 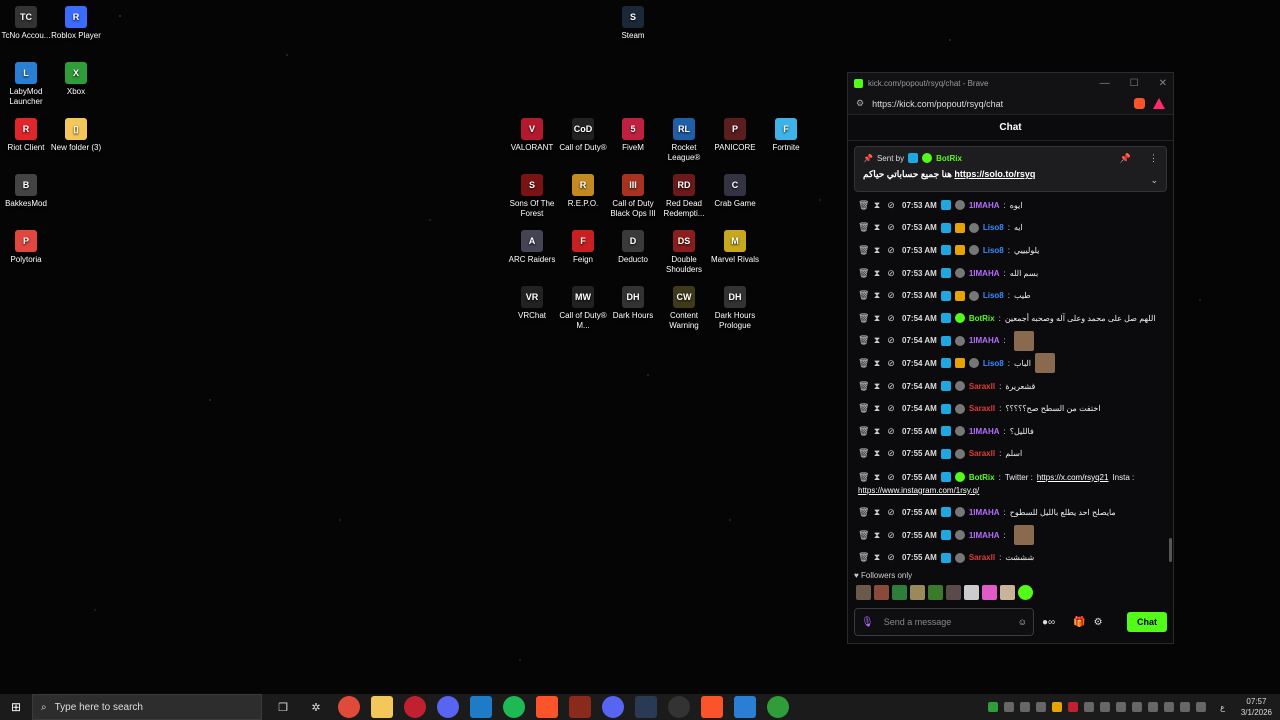 What do you see at coordinates (1098, 622) in the screenshot?
I see `settings-icon: ⚙` at bounding box center [1098, 622].